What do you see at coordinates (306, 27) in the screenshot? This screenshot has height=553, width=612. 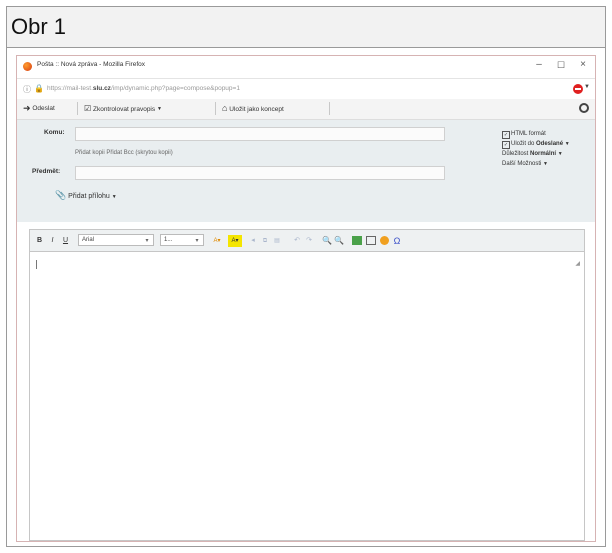 I see `figure-caption: Obr 1` at bounding box center [306, 27].